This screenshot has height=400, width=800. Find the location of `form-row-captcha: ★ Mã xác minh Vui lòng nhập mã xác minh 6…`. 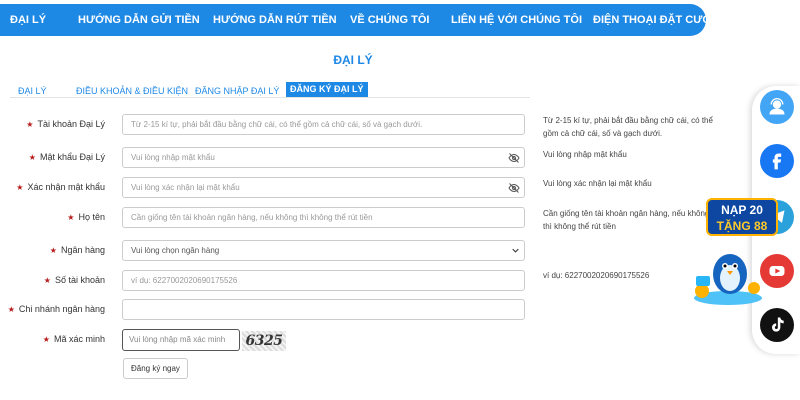

form-row-captcha: ★ Mã xác minh Vui lòng nhập mã xác minh 6… is located at coordinates (400, 340).